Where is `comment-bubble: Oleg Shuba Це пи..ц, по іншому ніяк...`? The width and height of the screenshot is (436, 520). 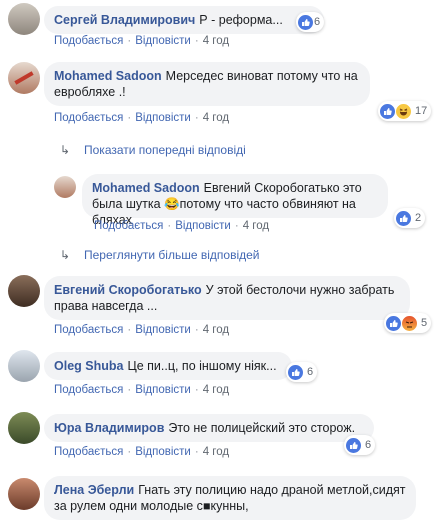 comment-bubble: Oleg Shuba Це пи..ц, по іншому ніяк... is located at coordinates (168, 366).